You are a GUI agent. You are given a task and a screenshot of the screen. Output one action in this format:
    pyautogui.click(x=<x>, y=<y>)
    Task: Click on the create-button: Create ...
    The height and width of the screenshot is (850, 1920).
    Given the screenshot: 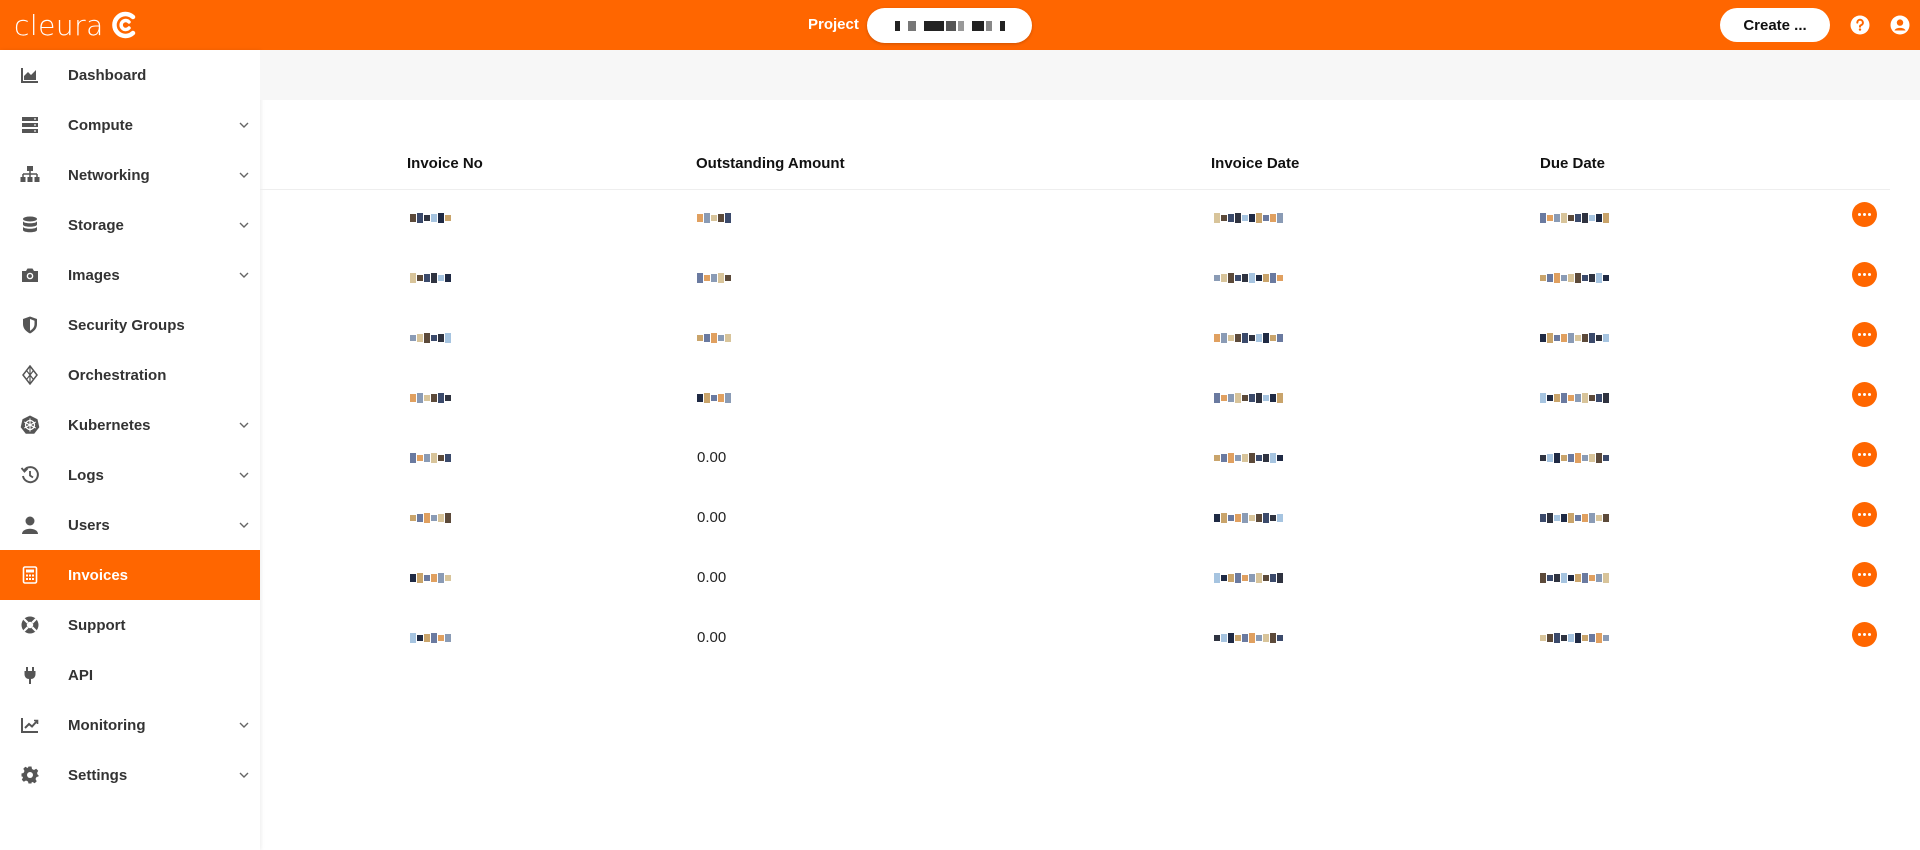 What is the action you would take?
    pyautogui.click(x=1775, y=25)
    